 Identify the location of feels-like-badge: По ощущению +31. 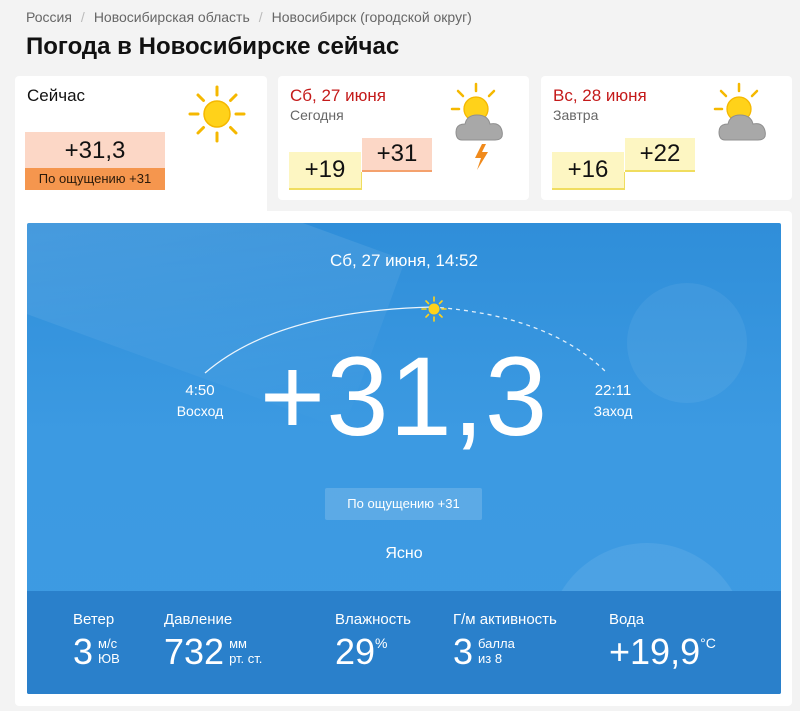
(403, 504).